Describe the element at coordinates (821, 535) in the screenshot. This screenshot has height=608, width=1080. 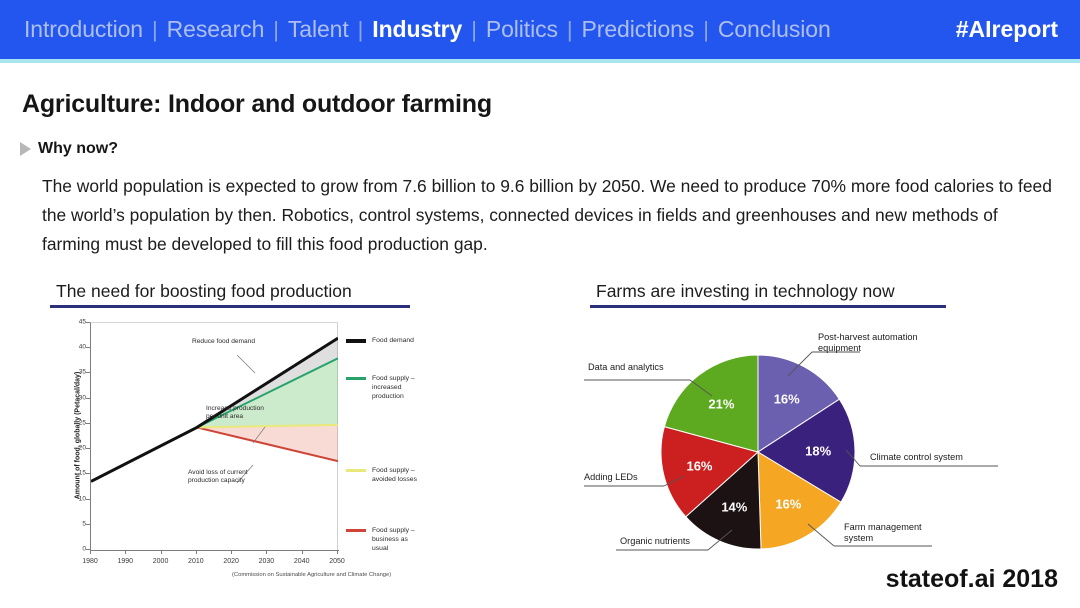
I see `pie-leader-line` at that location.